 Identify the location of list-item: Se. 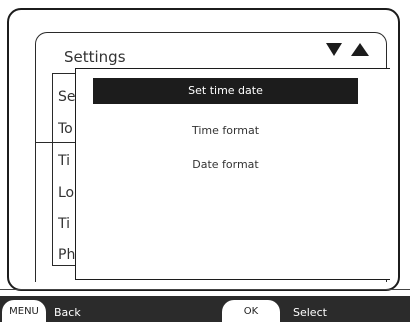
(67, 97).